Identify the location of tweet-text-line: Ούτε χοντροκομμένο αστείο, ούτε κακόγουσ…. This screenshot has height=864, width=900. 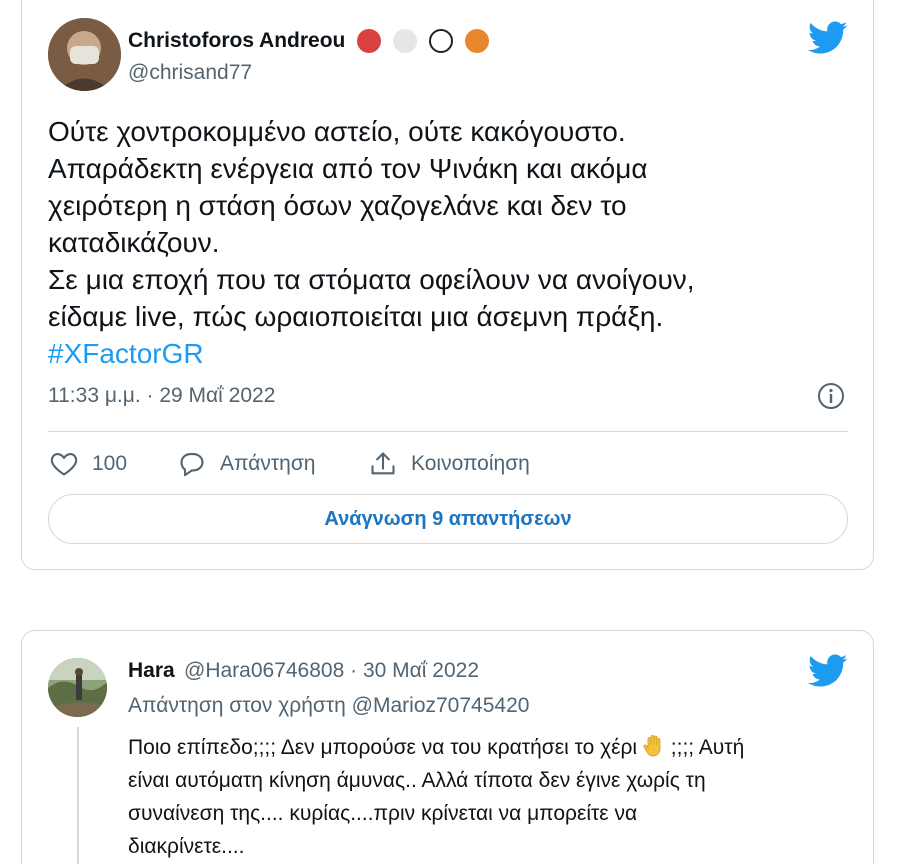
(337, 131).